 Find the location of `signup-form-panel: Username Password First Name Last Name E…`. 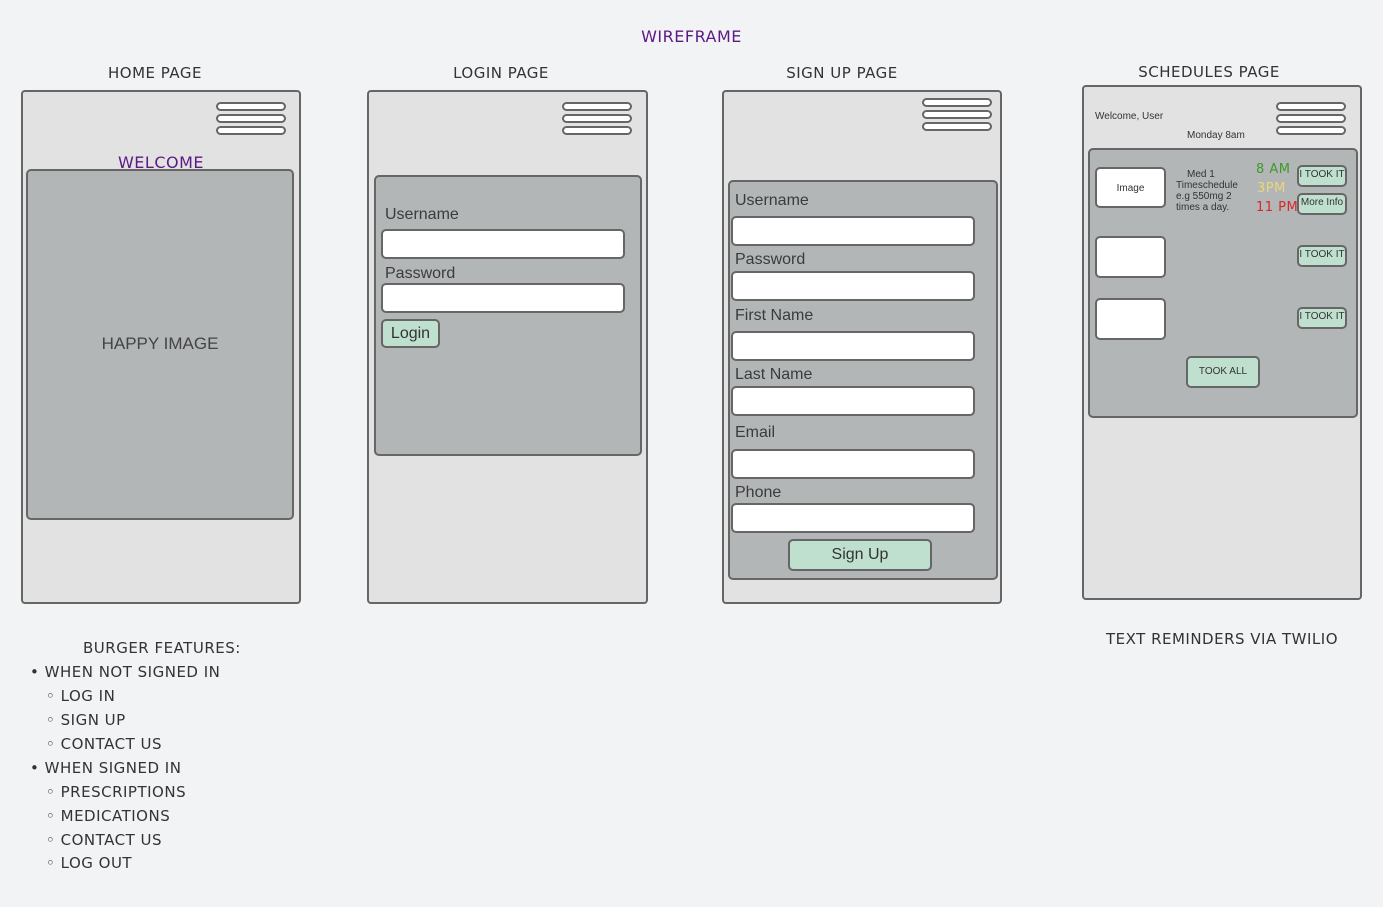

signup-form-panel: Username Password First Name Last Name E… is located at coordinates (863, 380).